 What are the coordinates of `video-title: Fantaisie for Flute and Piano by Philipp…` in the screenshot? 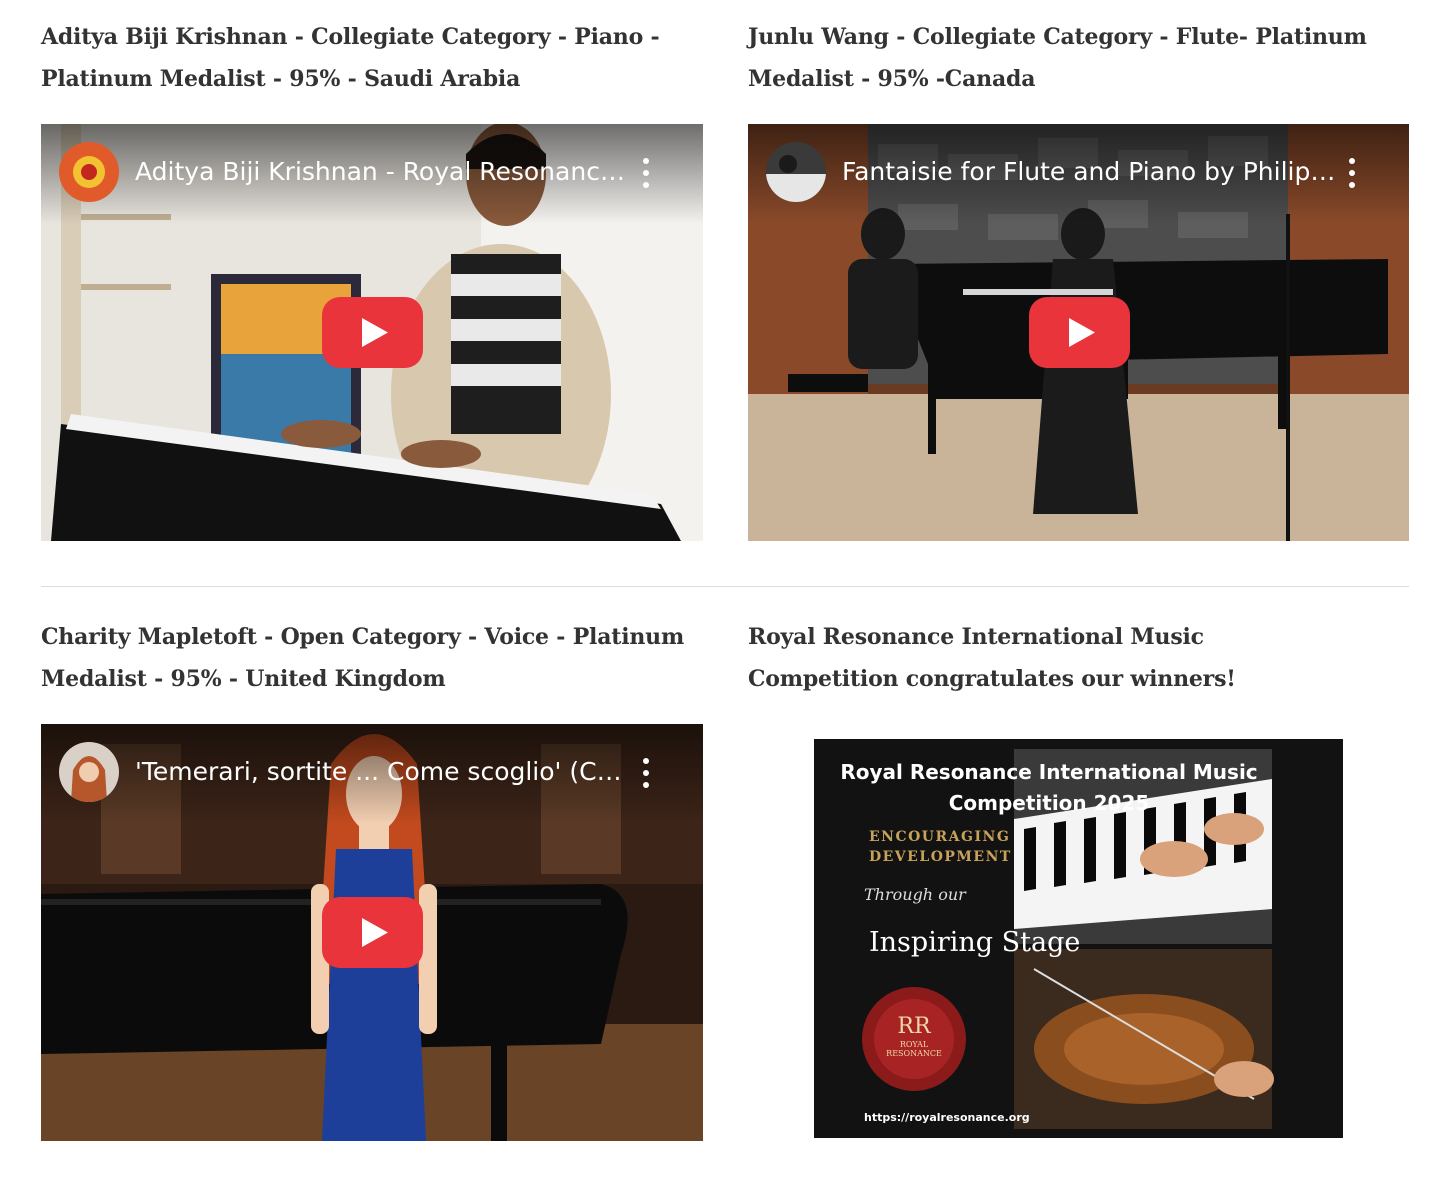 It's located at (1092, 172).